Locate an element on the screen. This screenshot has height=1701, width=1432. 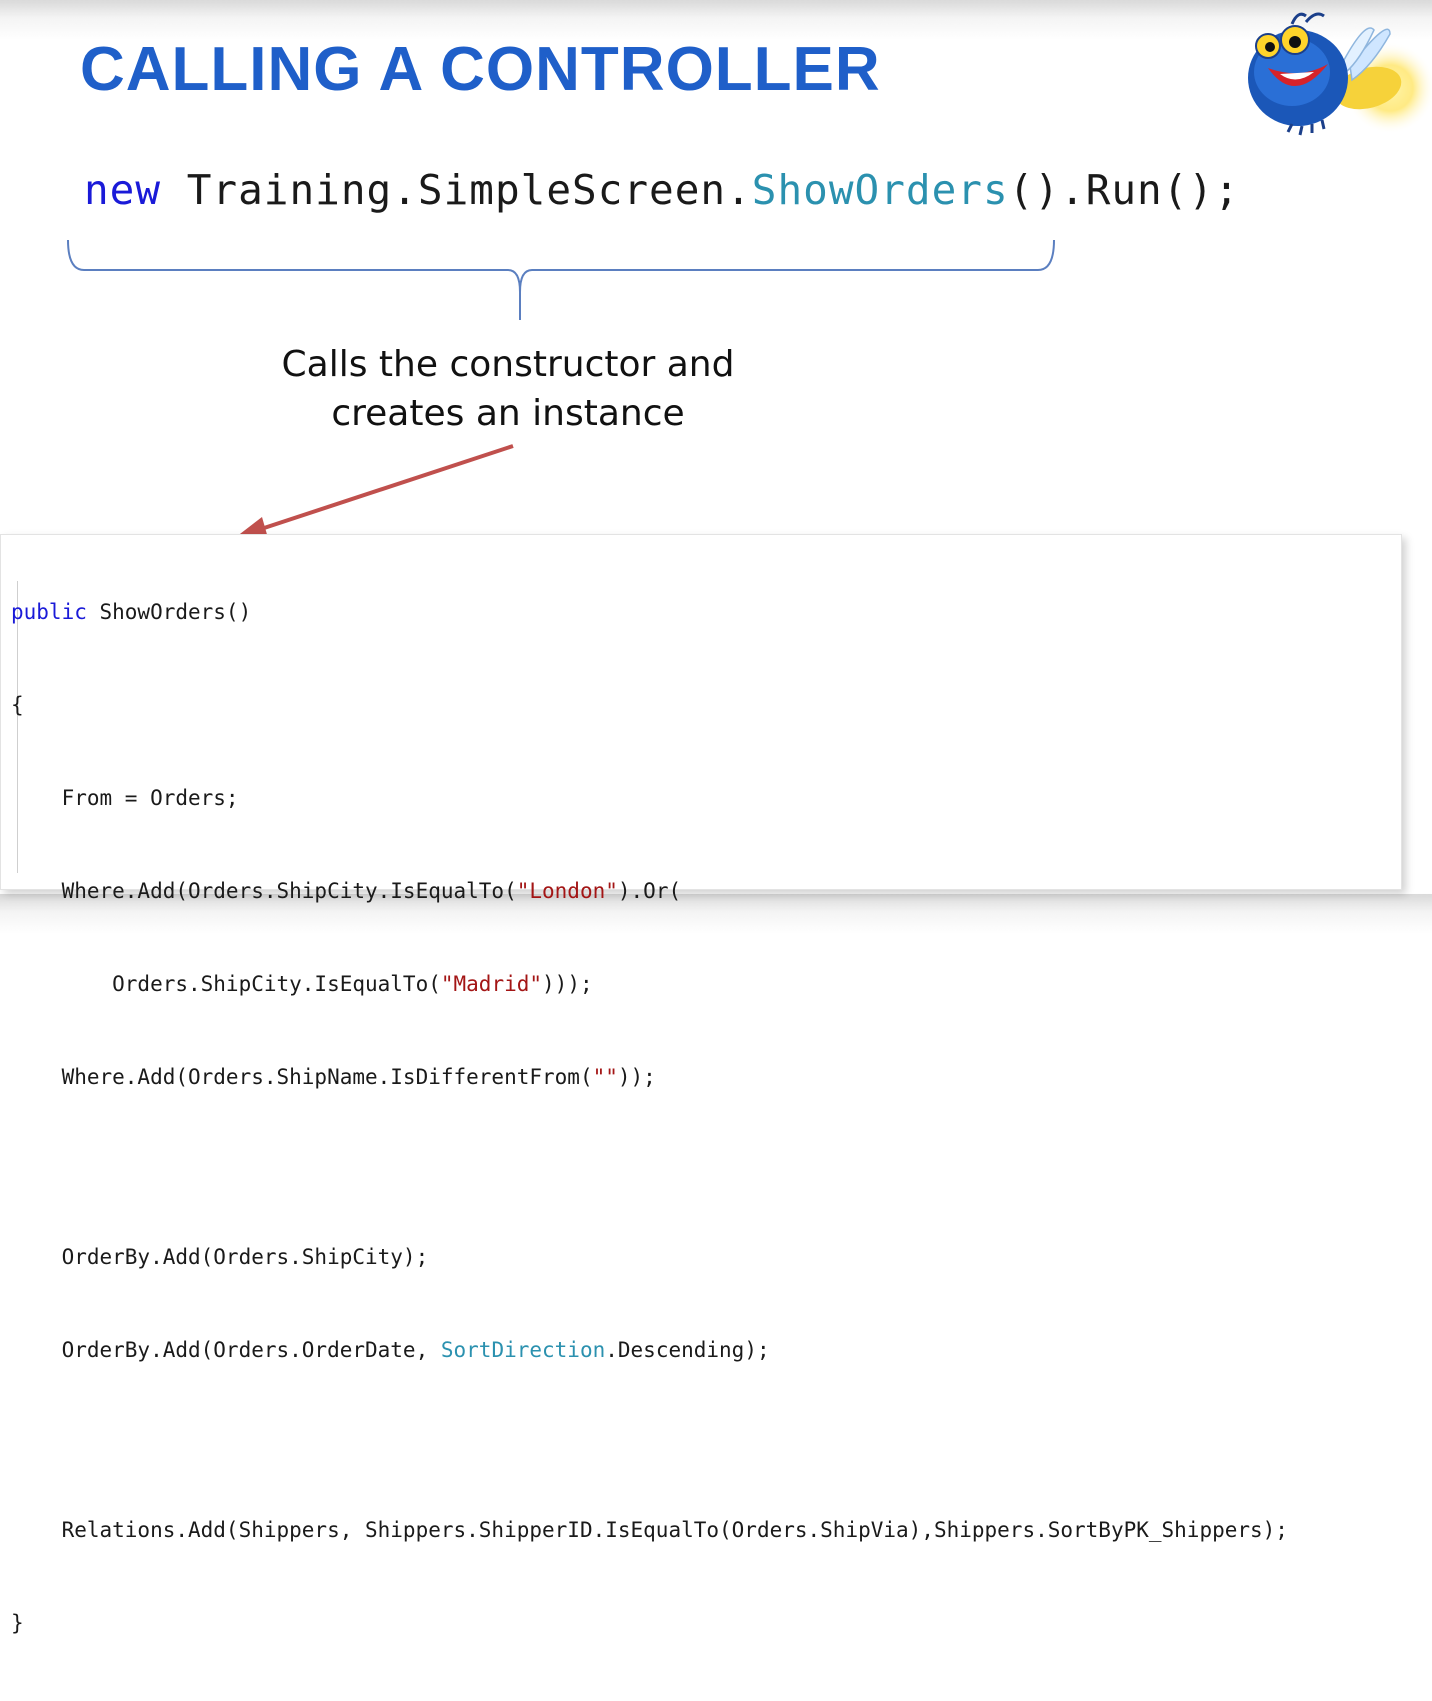
code-line: } is located at coordinates (17, 1623).